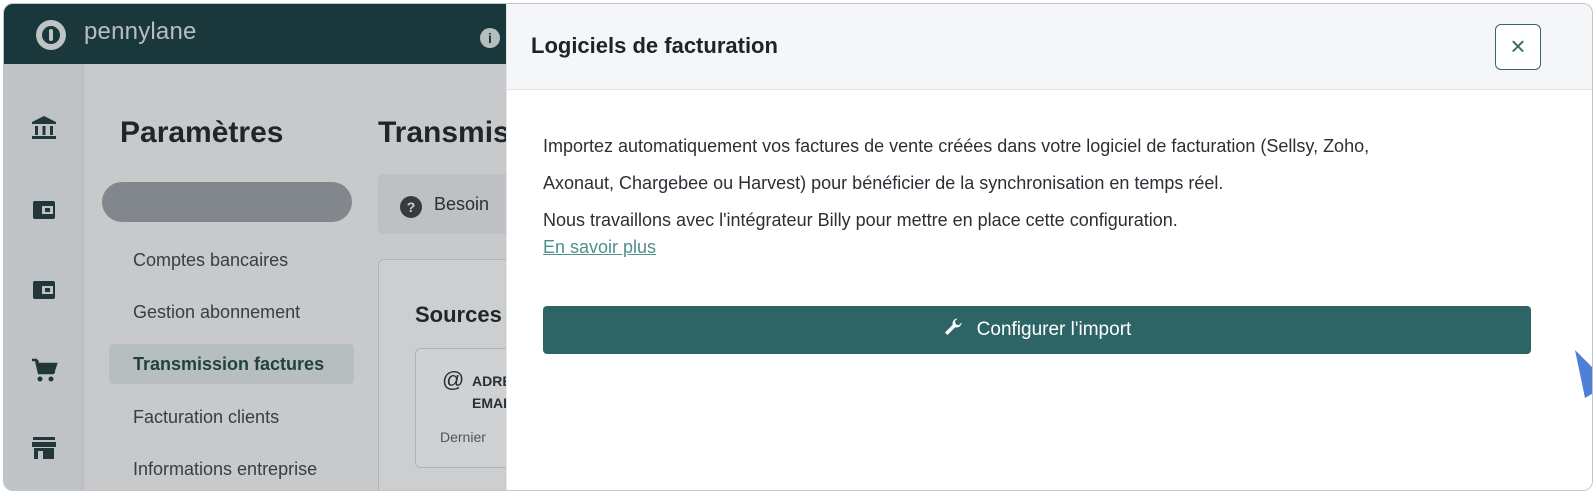 The height and width of the screenshot is (498, 1596). What do you see at coordinates (599, 247) in the screenshot?
I see `learn-more-link: En savoir plus` at bounding box center [599, 247].